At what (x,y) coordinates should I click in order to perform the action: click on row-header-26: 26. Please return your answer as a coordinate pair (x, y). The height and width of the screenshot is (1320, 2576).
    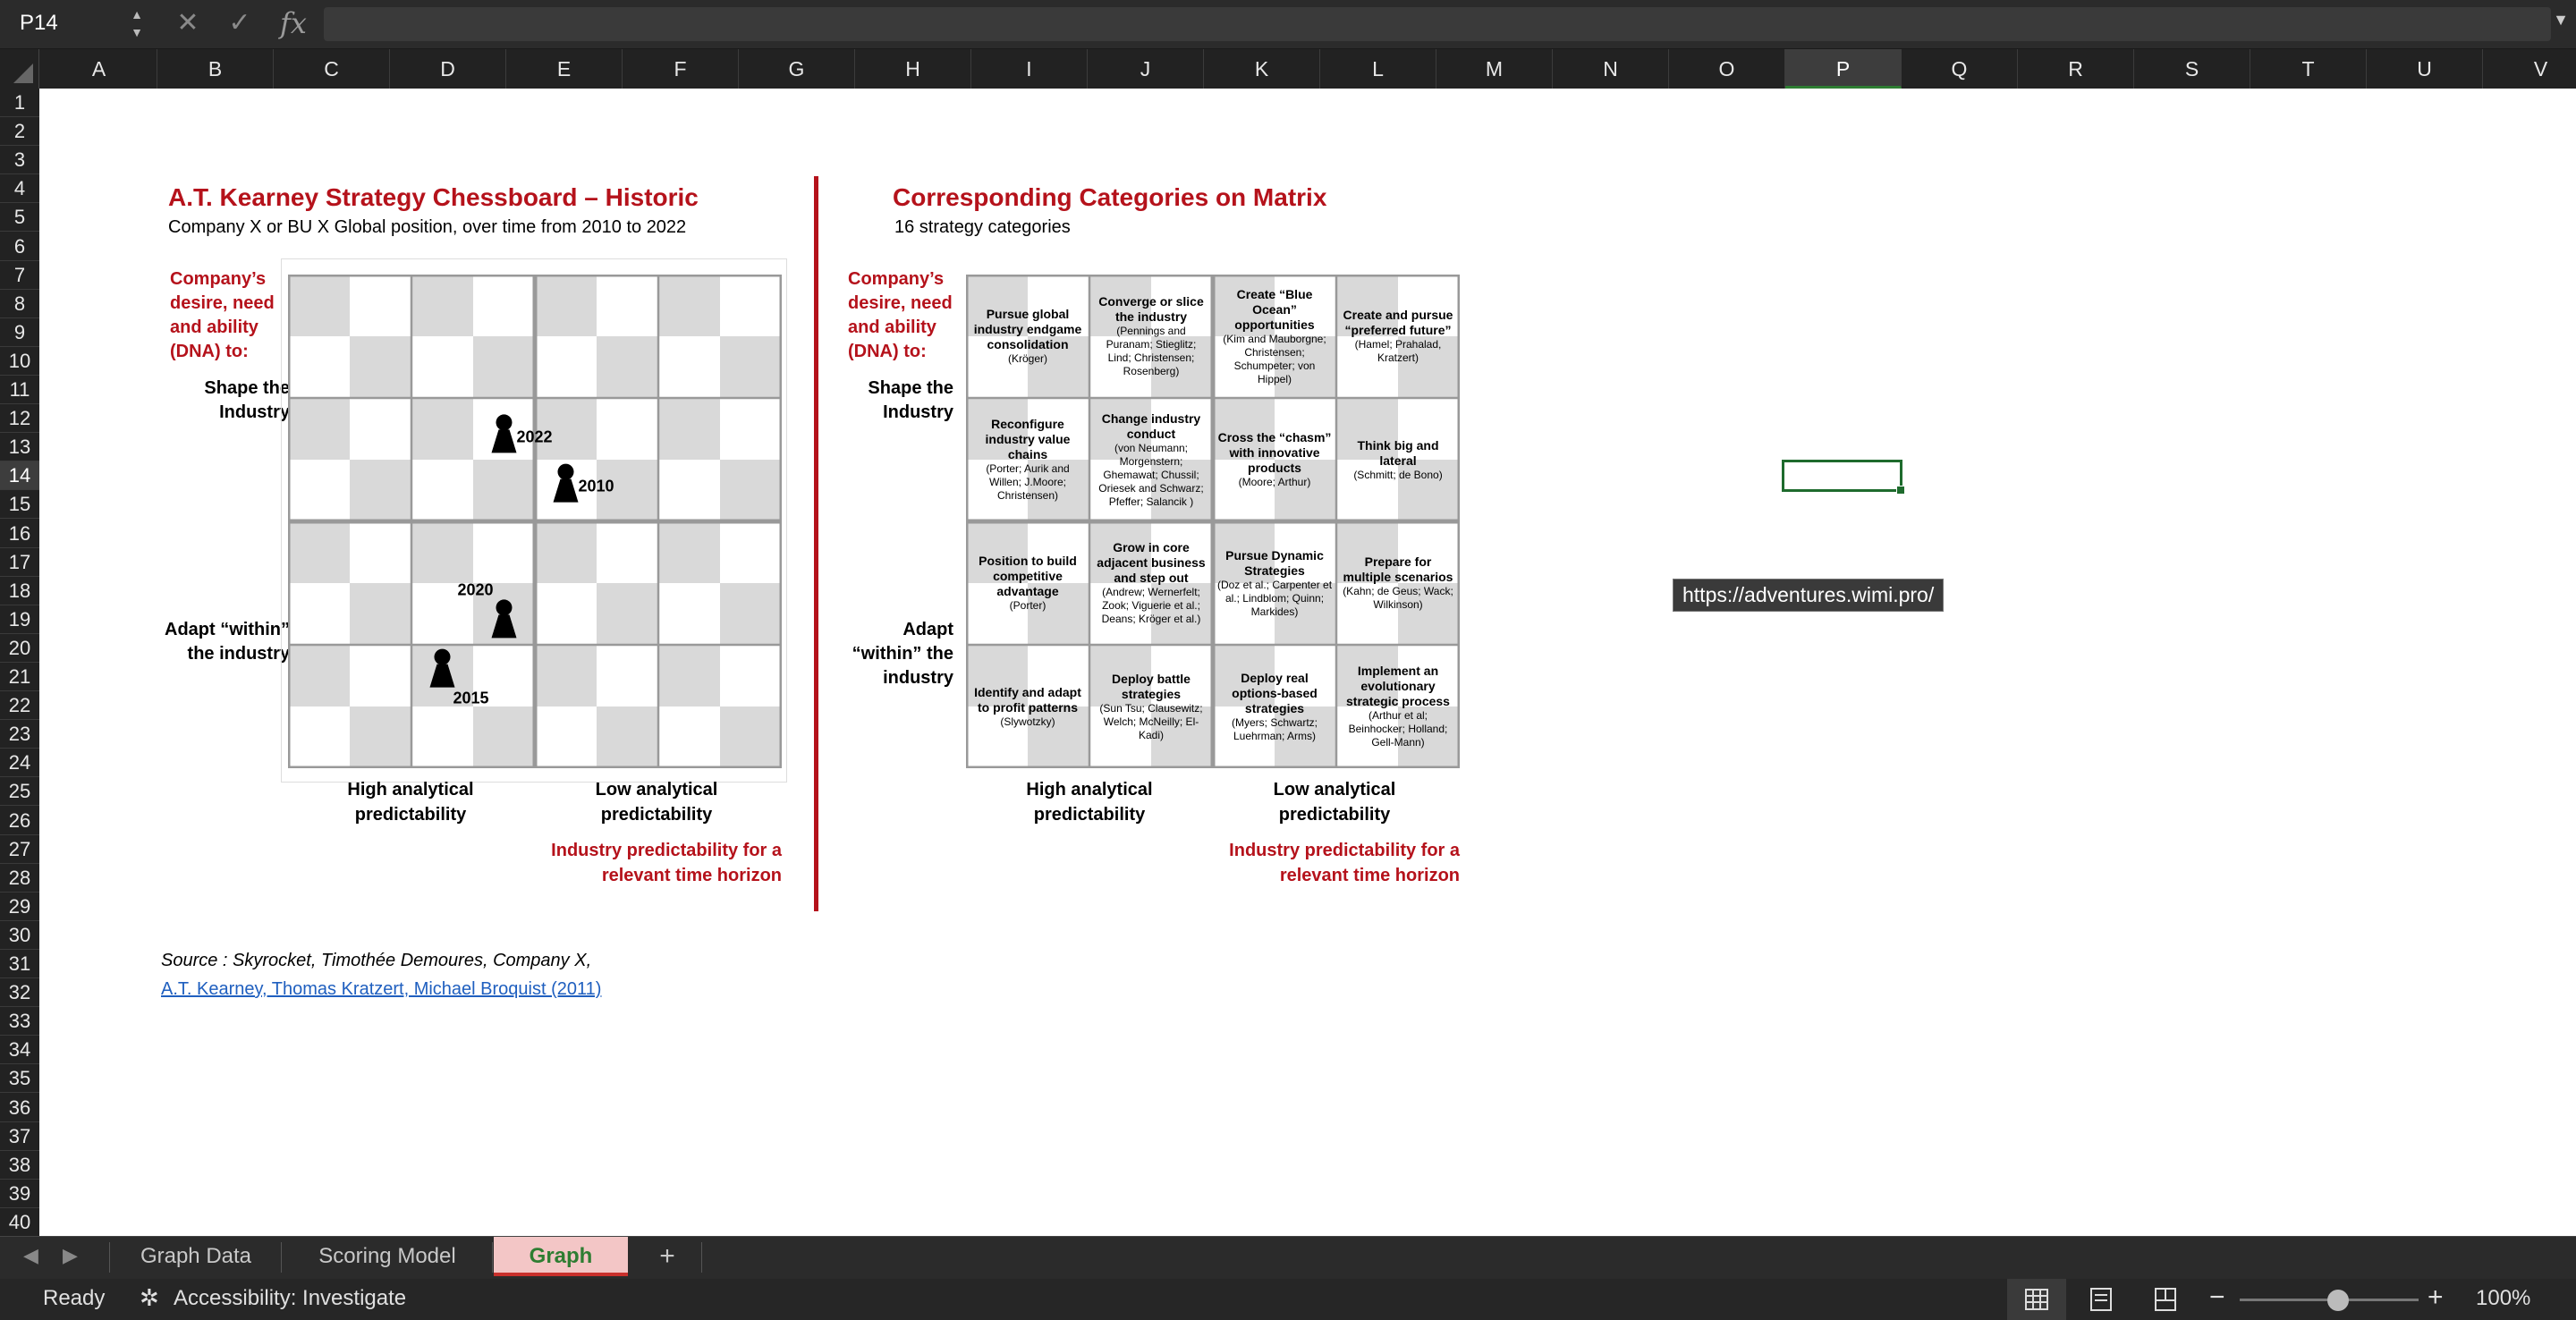
    Looking at the image, I should click on (19, 821).